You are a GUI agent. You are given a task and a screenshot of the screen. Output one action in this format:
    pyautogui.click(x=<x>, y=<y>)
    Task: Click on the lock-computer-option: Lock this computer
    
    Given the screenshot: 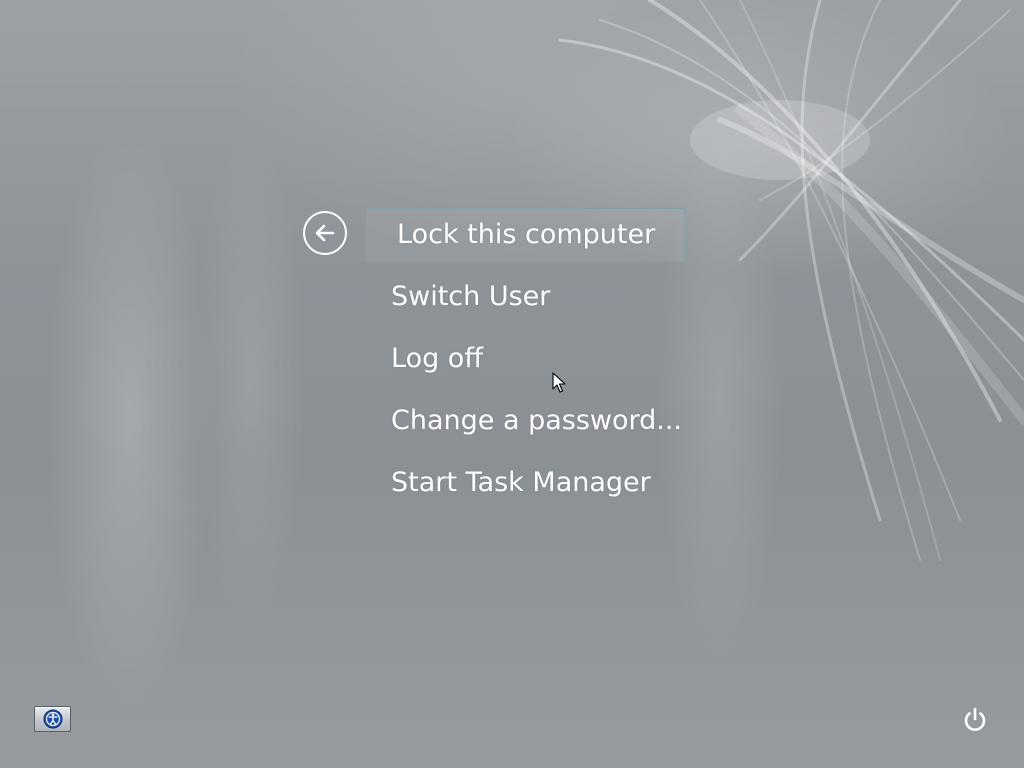 What is the action you would take?
    pyautogui.click(x=525, y=235)
    